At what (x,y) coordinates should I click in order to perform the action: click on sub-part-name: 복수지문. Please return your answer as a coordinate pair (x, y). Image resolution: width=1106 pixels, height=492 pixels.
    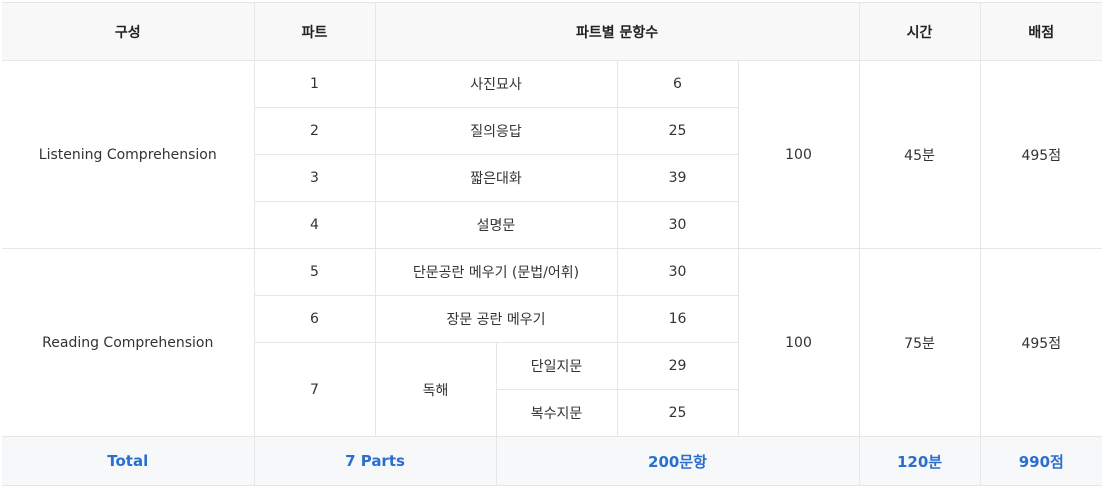
    Looking at the image, I should click on (557, 413).